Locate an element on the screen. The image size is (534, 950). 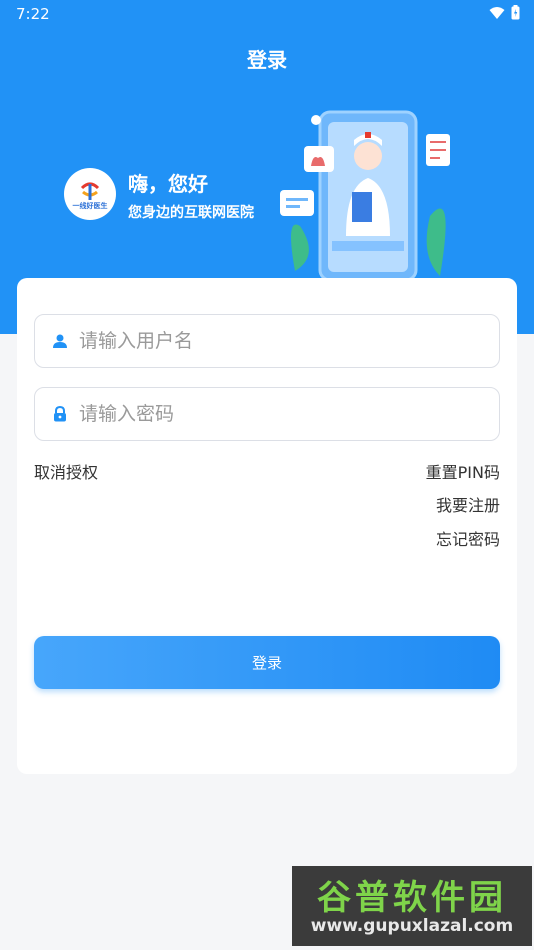
watermark-name: 谷普软件园 is located at coordinates (412, 898).